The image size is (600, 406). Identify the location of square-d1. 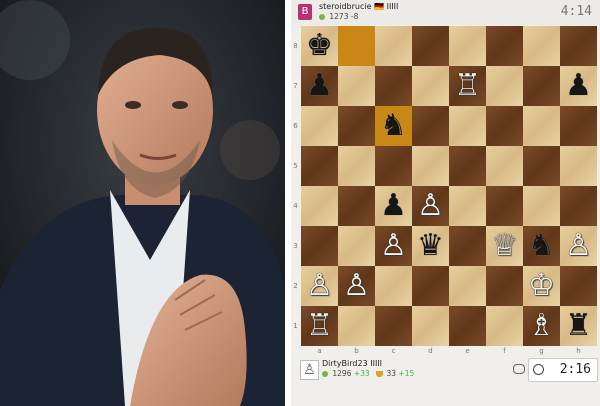
(430, 326).